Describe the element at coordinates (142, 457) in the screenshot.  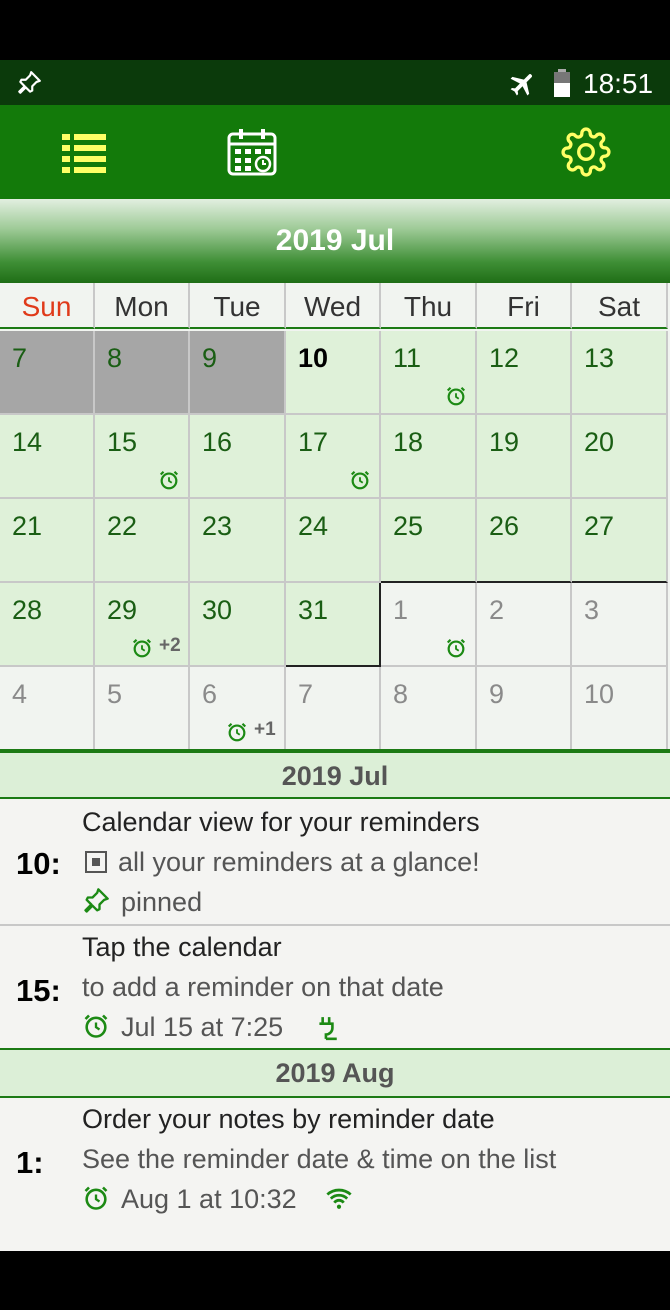
I see `day-cell: 15` at that location.